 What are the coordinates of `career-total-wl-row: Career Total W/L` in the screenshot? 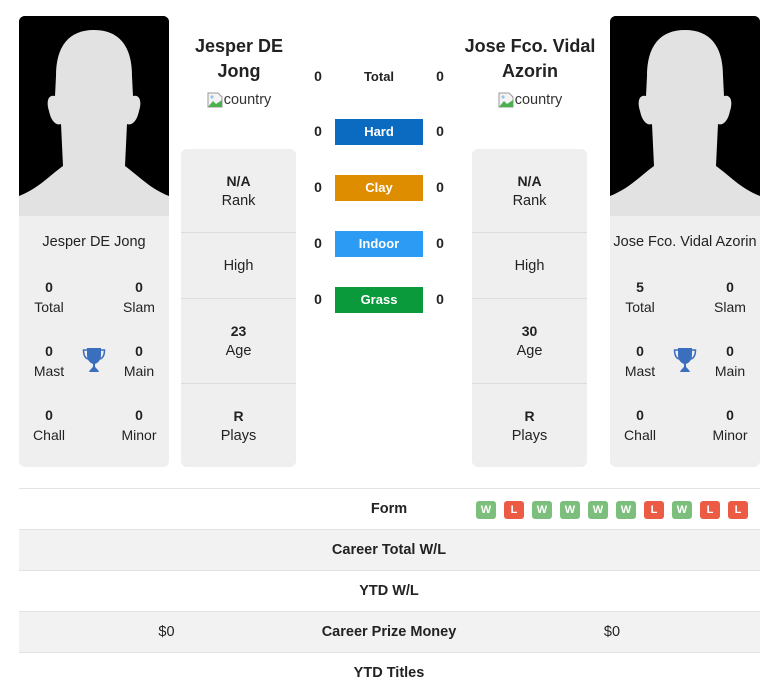 It's located at (389, 550).